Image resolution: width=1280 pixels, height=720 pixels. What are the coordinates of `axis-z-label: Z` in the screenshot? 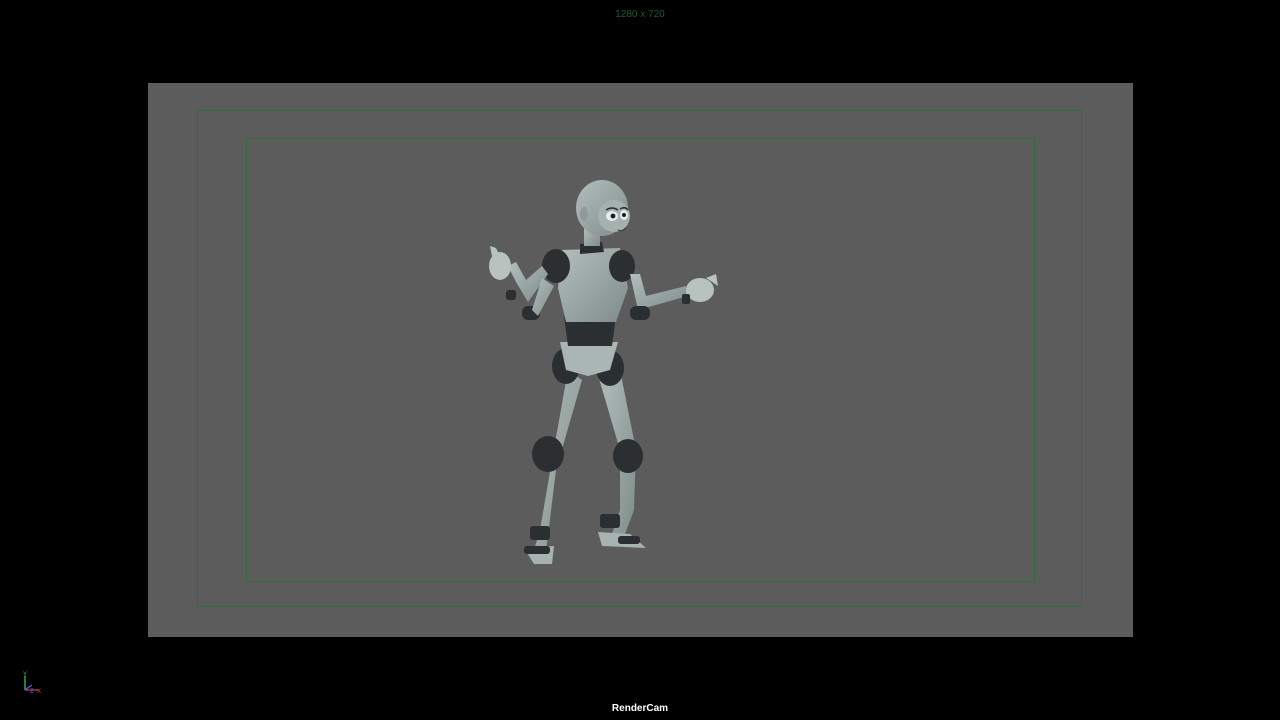 It's located at (32, 692).